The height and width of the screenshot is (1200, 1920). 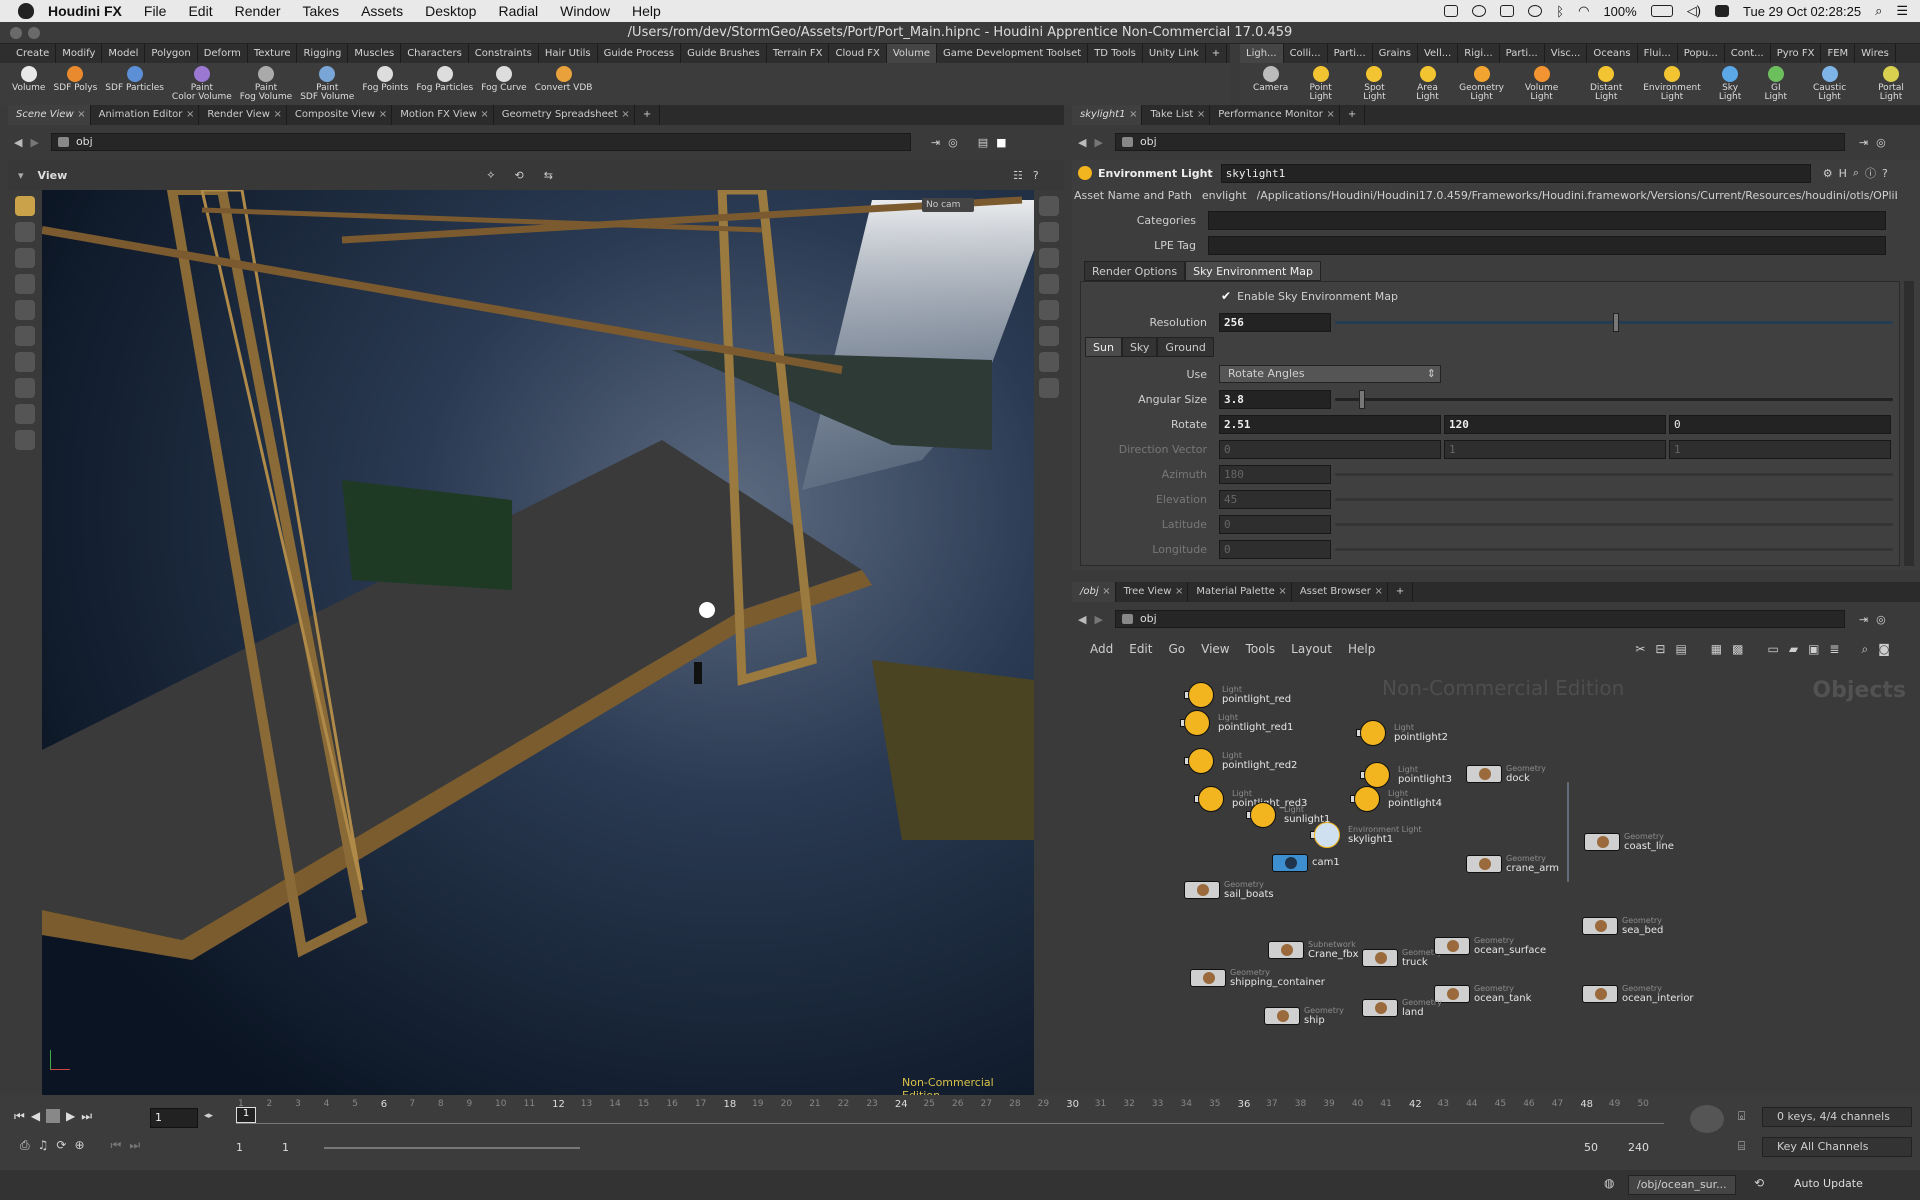 I want to click on shelf-tab: Terrain FX, so click(x=798, y=53).